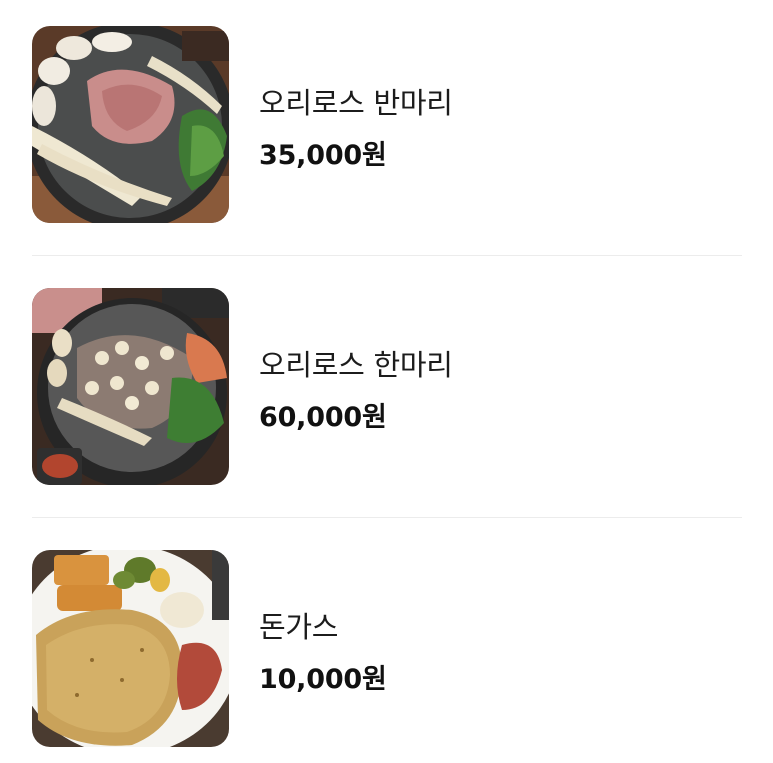  Describe the element at coordinates (356, 103) in the screenshot. I see `menu-item-name: 오리로스 반마리` at that location.